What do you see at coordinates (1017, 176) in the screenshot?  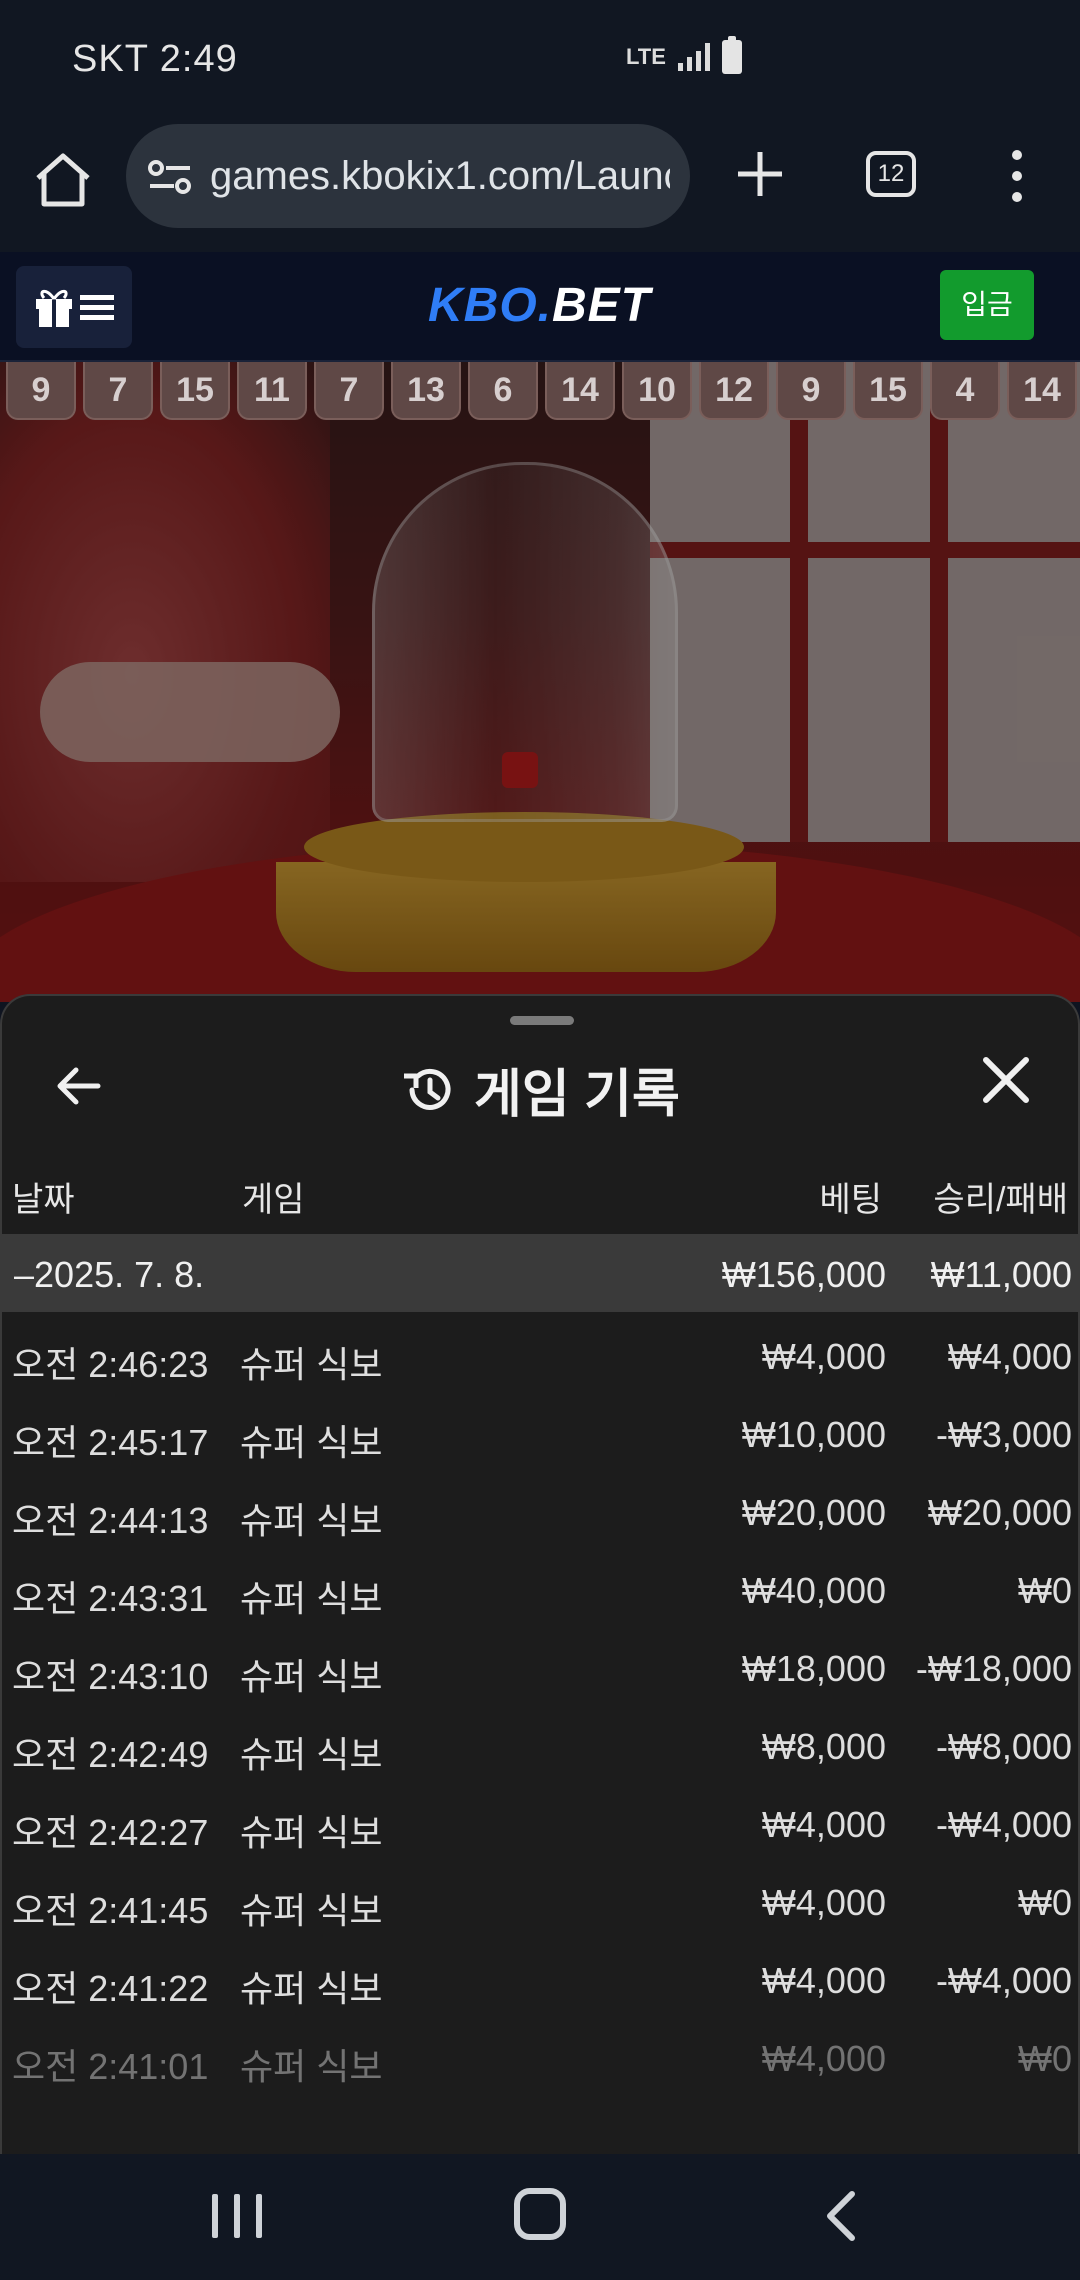 I see `more-vert-icon` at bounding box center [1017, 176].